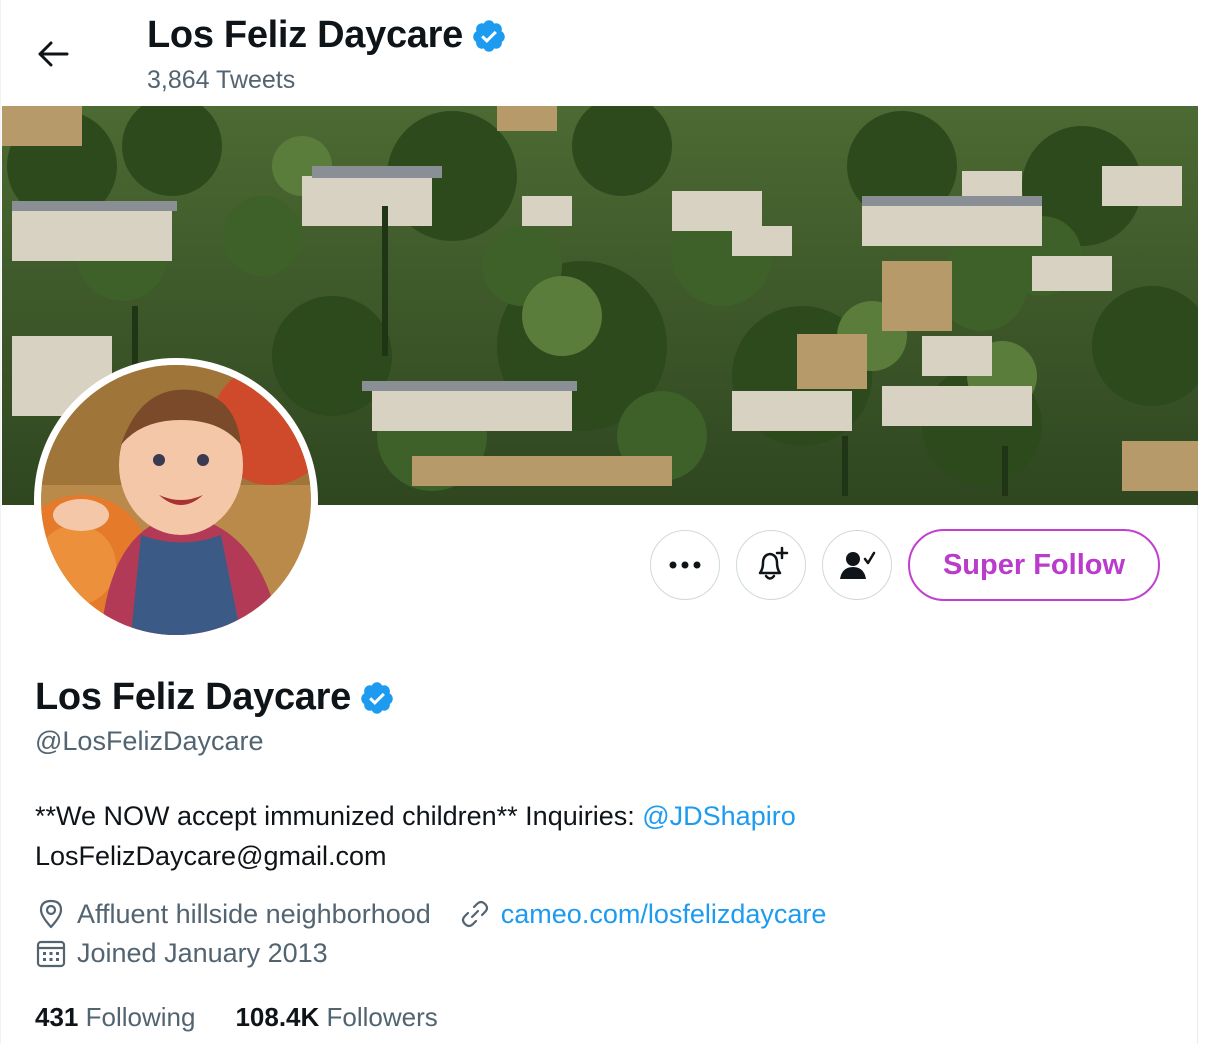  What do you see at coordinates (51, 954) in the screenshot?
I see `calendar-icon` at bounding box center [51, 954].